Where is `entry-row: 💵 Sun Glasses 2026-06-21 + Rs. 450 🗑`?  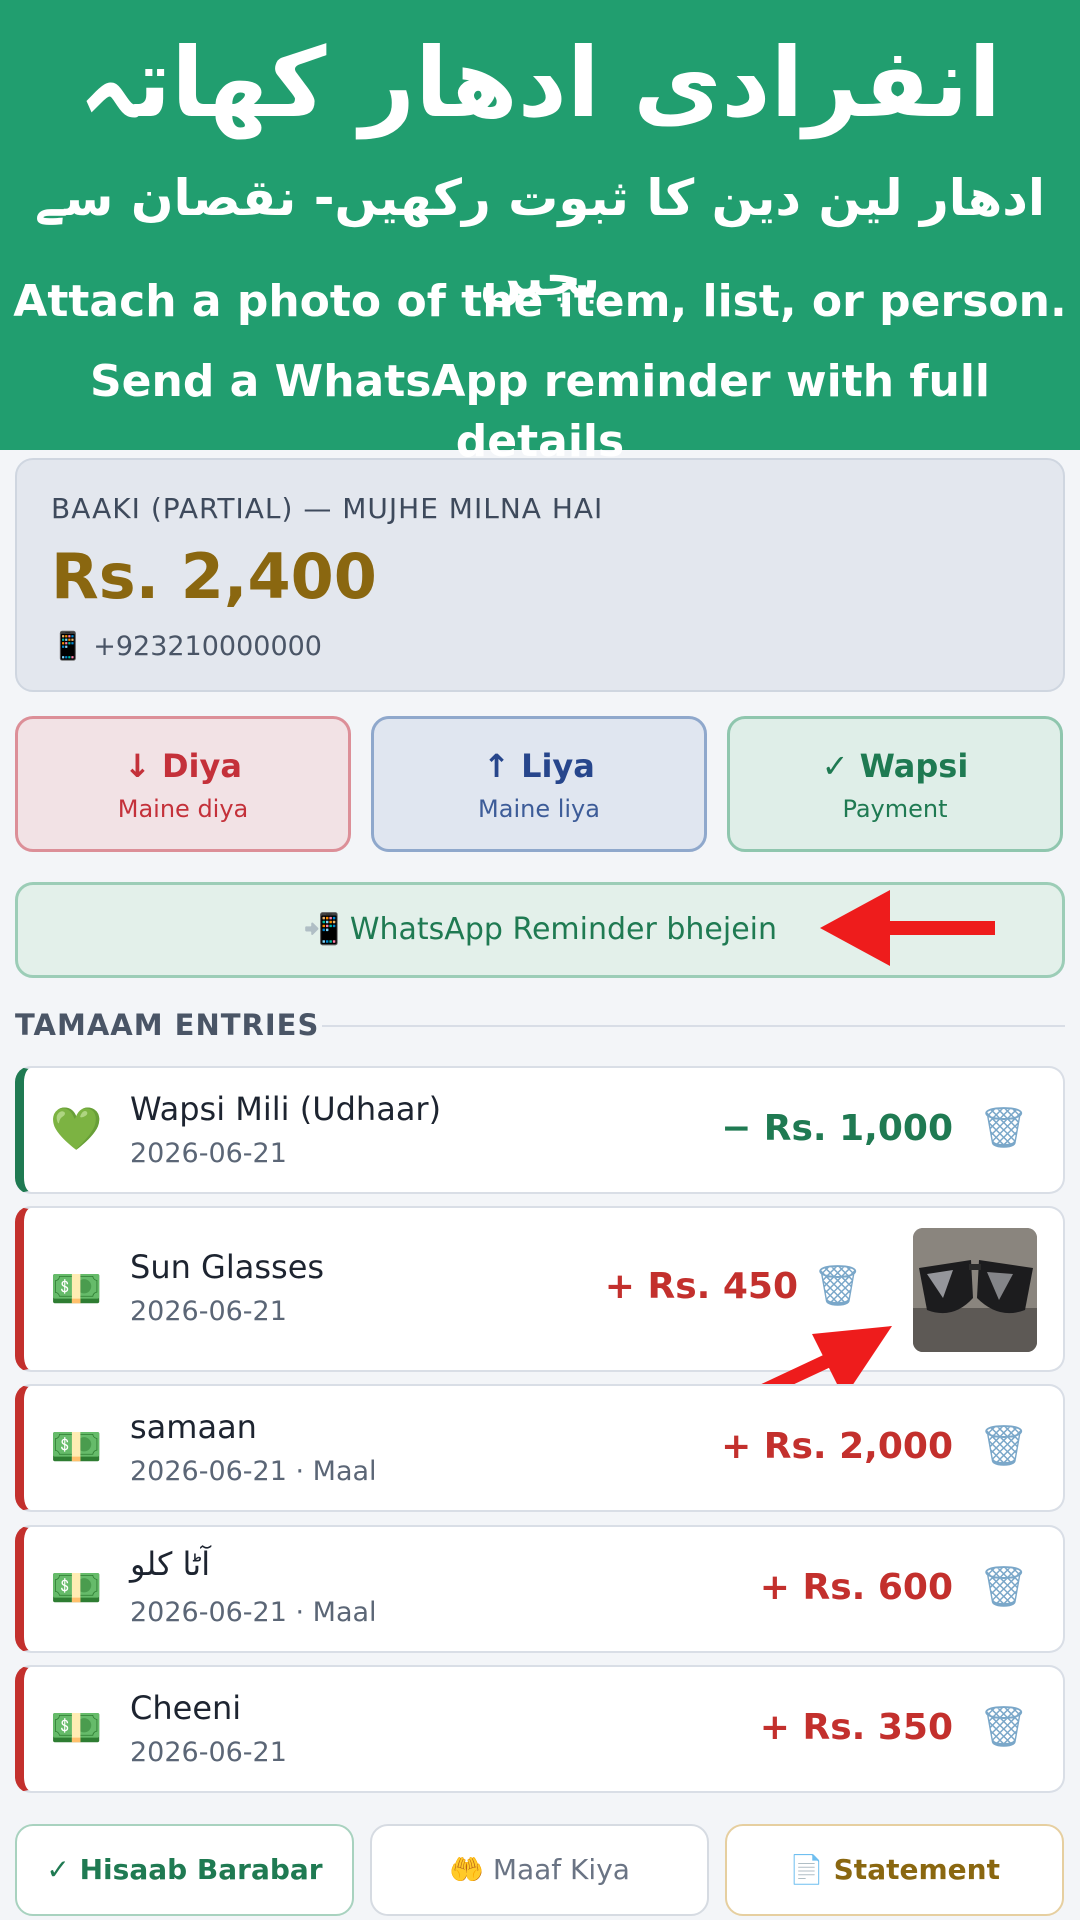 entry-row: 💵 Sun Glasses 2026-06-21 + Rs. 450 🗑 is located at coordinates (540, 1289).